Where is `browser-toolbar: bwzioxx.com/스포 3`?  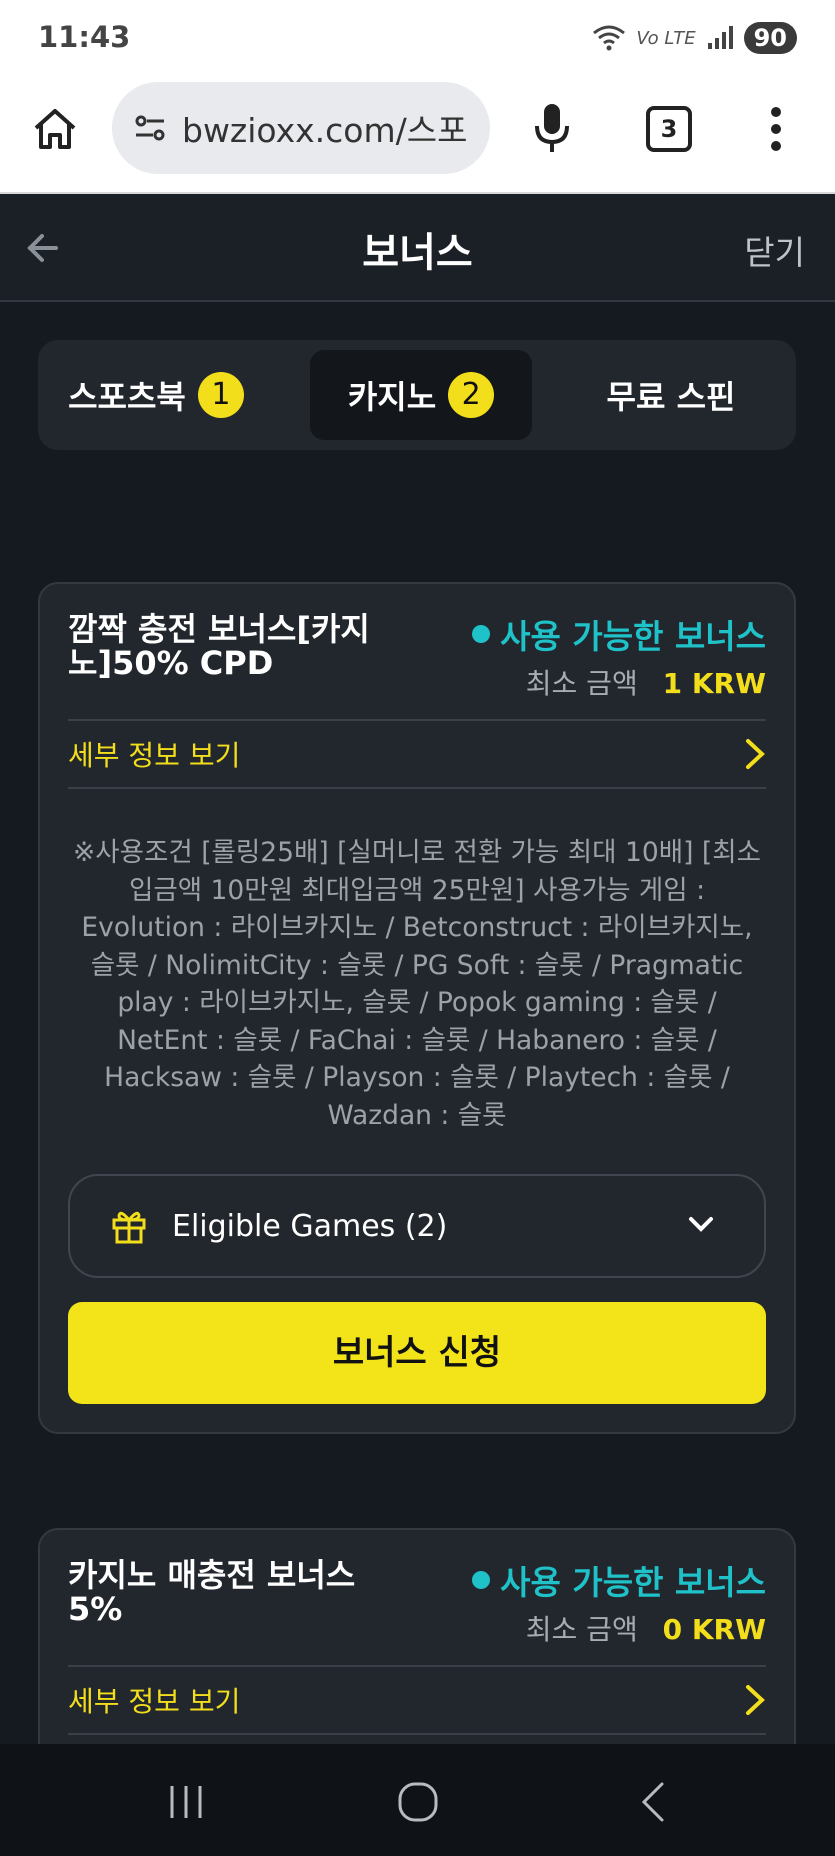 browser-toolbar: bwzioxx.com/스포 3 is located at coordinates (417, 136).